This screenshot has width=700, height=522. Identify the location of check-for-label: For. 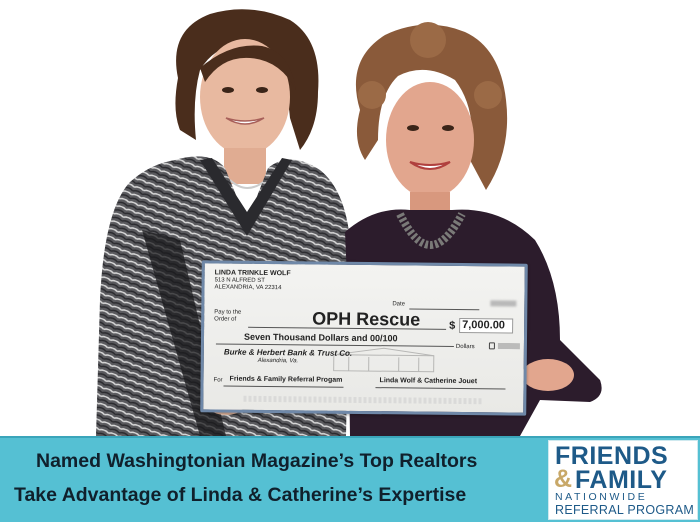
(218, 380).